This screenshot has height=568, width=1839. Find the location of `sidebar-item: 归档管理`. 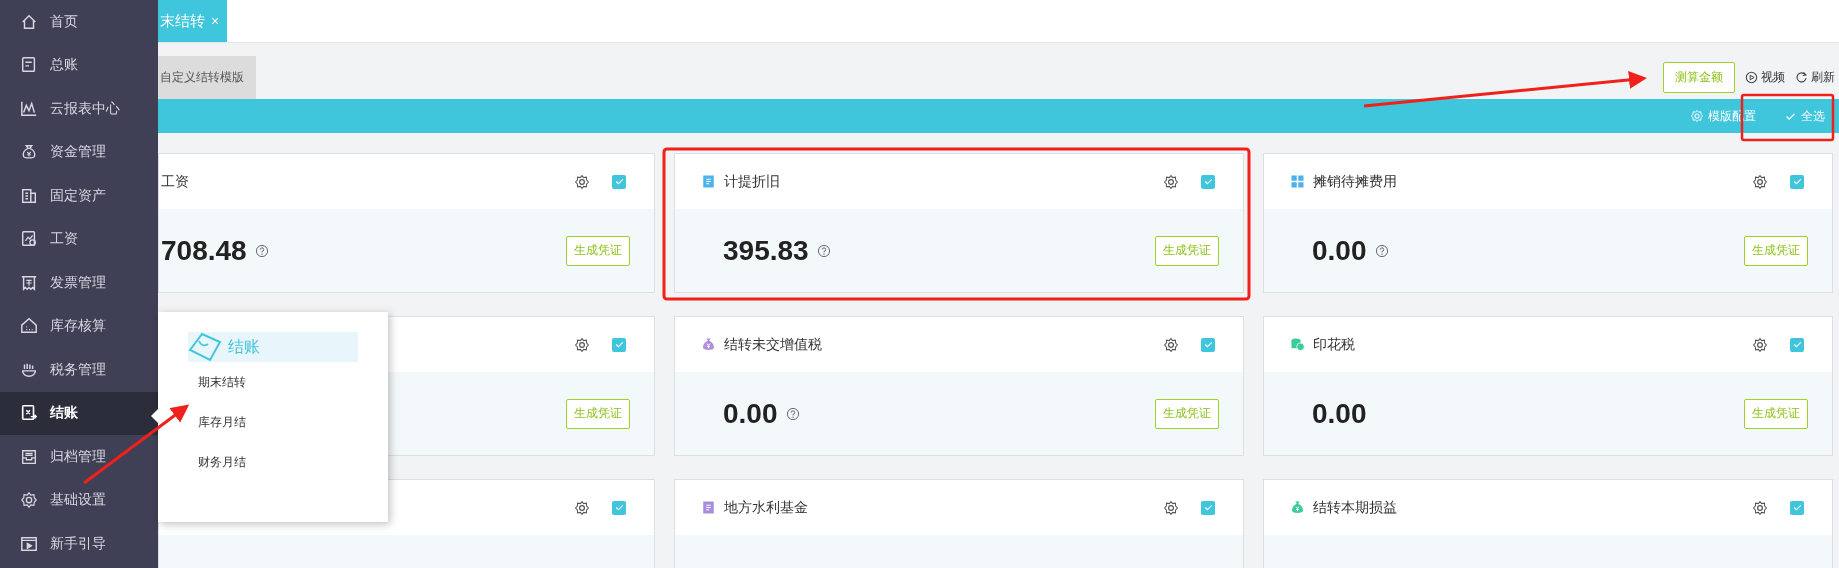

sidebar-item: 归档管理 is located at coordinates (79, 457).